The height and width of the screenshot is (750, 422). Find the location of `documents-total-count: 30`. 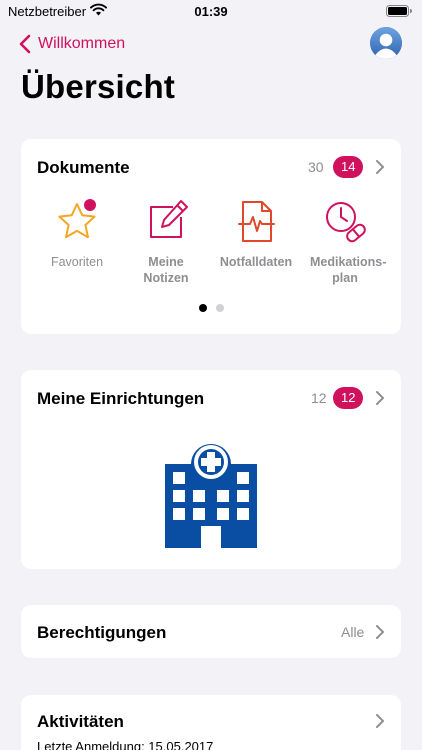

documents-total-count: 30 is located at coordinates (316, 167).